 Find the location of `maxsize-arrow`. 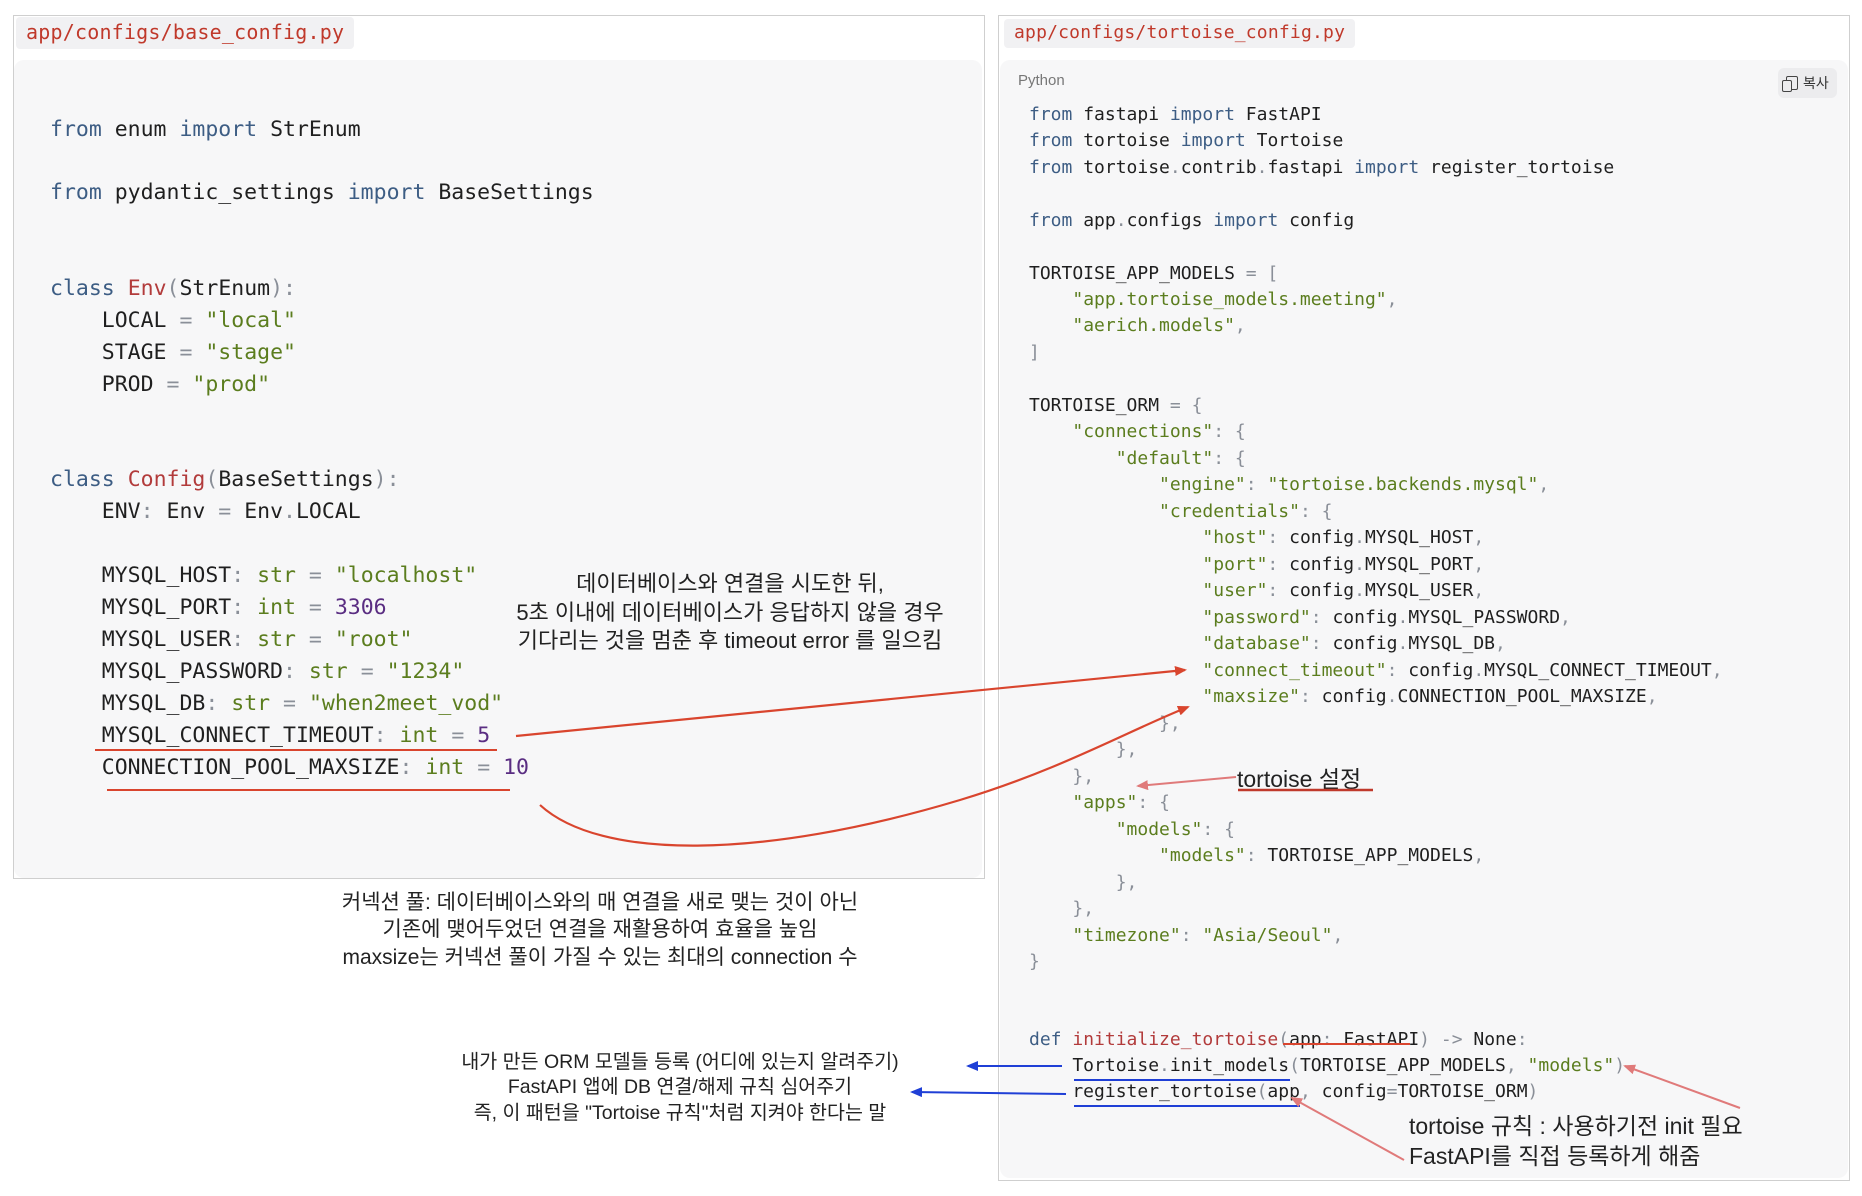

maxsize-arrow is located at coordinates (864, 776).